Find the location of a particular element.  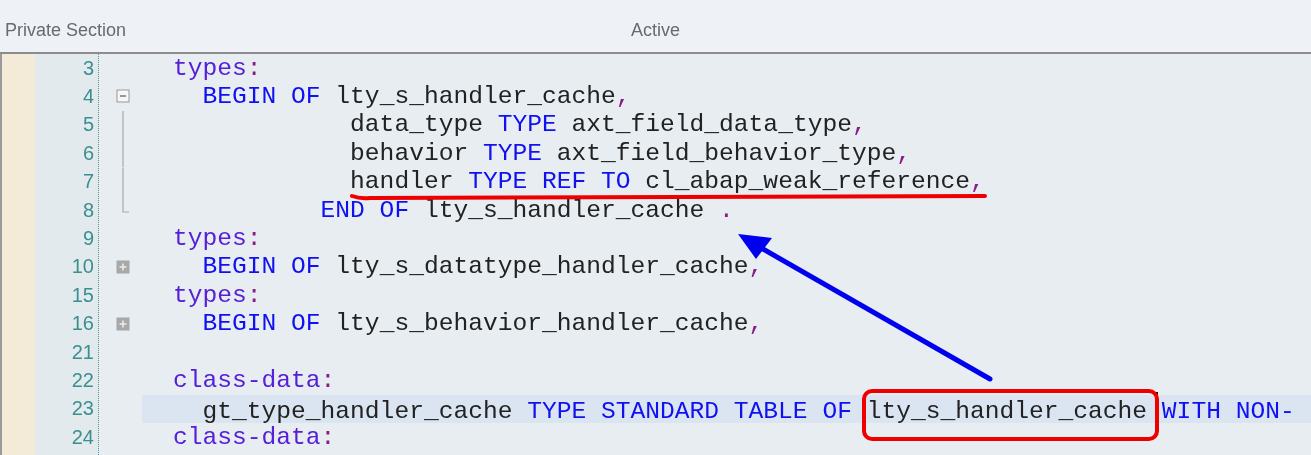

code-line: handler TYPE REF TO cl_abap_weak_reference, is located at coordinates (667, 182).